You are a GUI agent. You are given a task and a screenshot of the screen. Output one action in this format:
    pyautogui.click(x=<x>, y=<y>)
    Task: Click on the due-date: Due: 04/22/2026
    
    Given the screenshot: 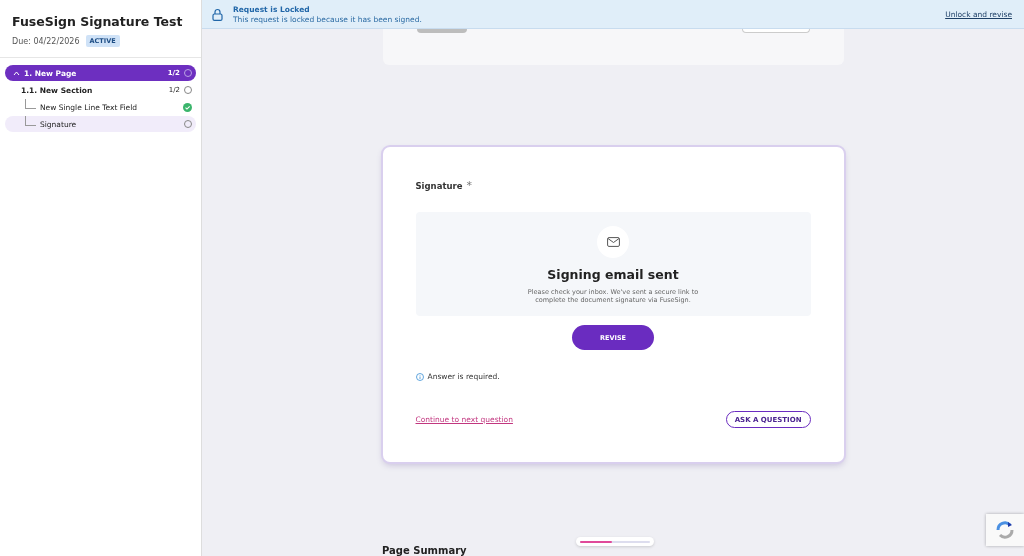 What is the action you would take?
    pyautogui.click(x=46, y=41)
    